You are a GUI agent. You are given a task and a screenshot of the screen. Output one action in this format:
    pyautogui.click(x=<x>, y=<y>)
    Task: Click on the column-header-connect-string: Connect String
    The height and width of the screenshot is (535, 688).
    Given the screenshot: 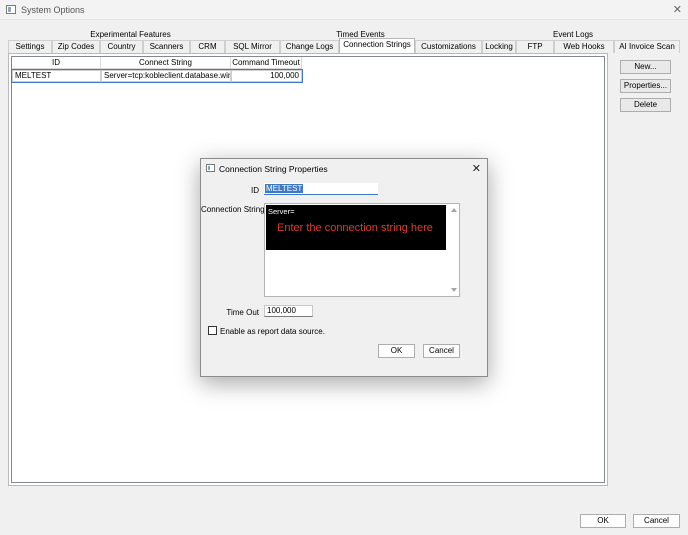 What is the action you would take?
    pyautogui.click(x=166, y=63)
    